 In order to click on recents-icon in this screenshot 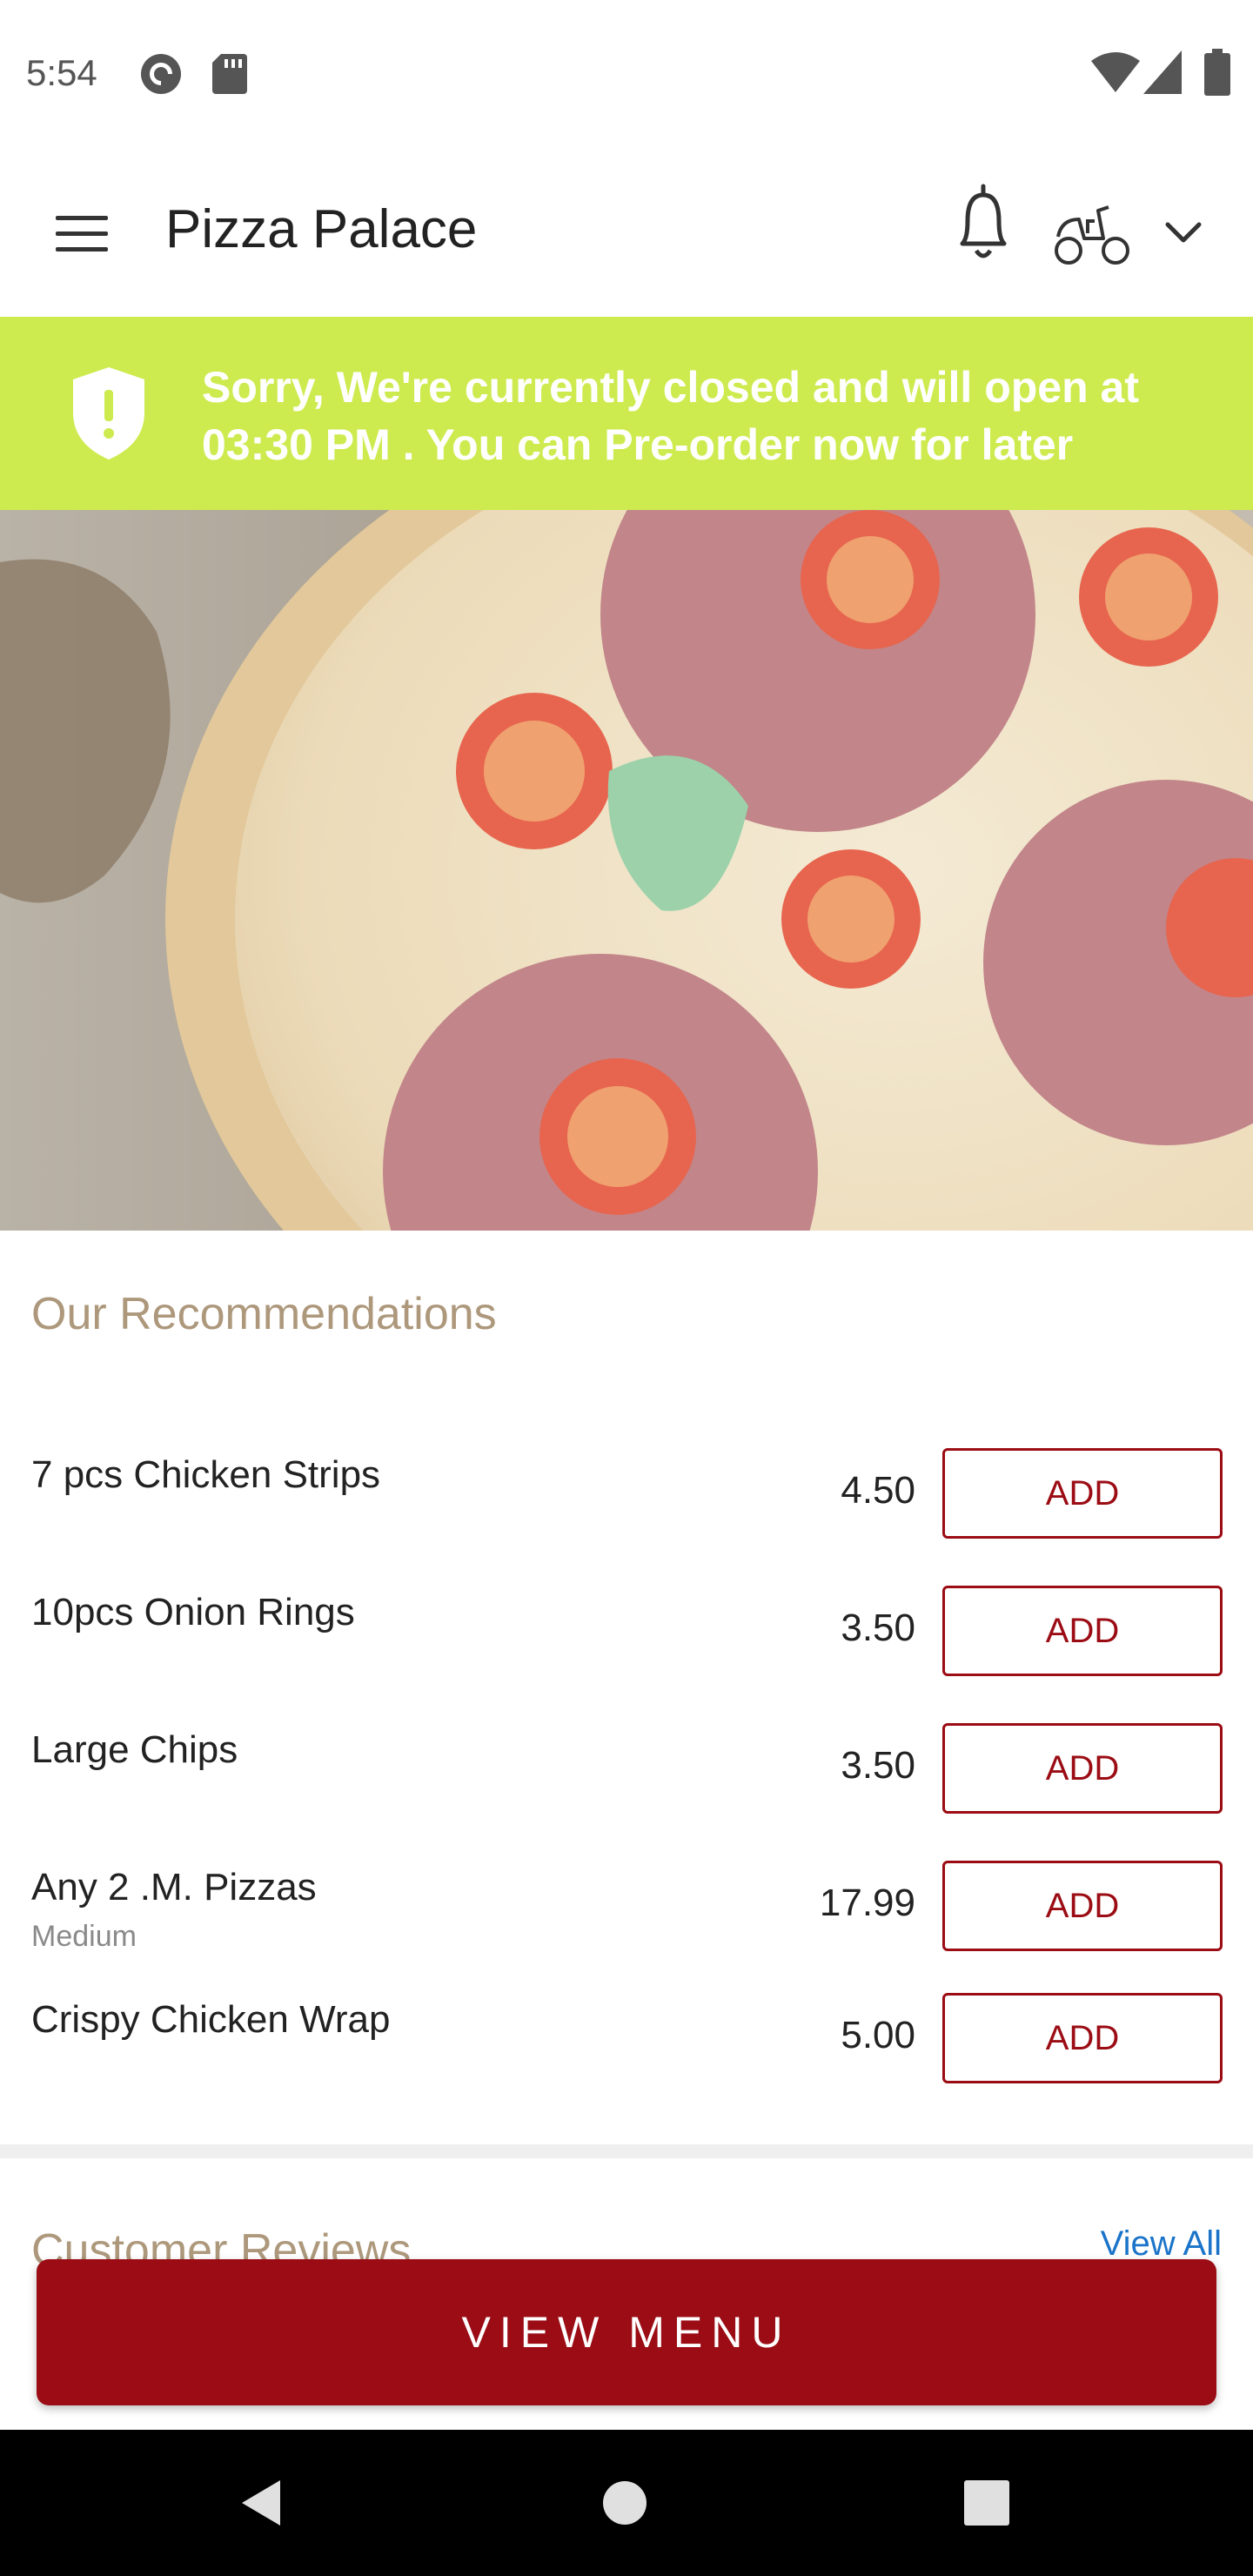, I will do `click(986, 2503)`.